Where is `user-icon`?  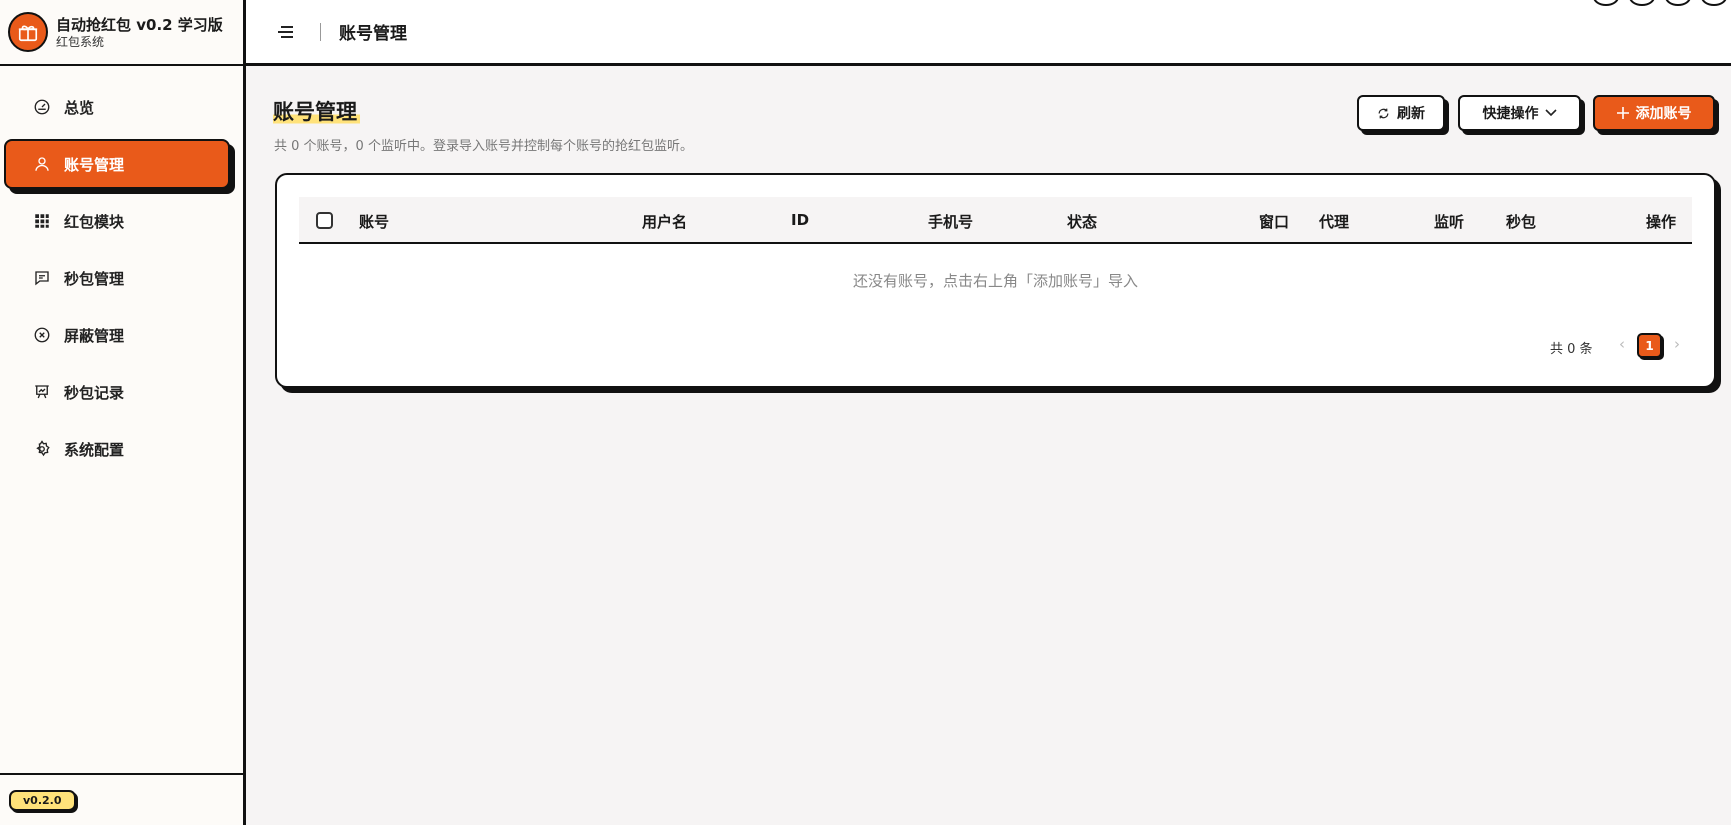 user-icon is located at coordinates (42, 164).